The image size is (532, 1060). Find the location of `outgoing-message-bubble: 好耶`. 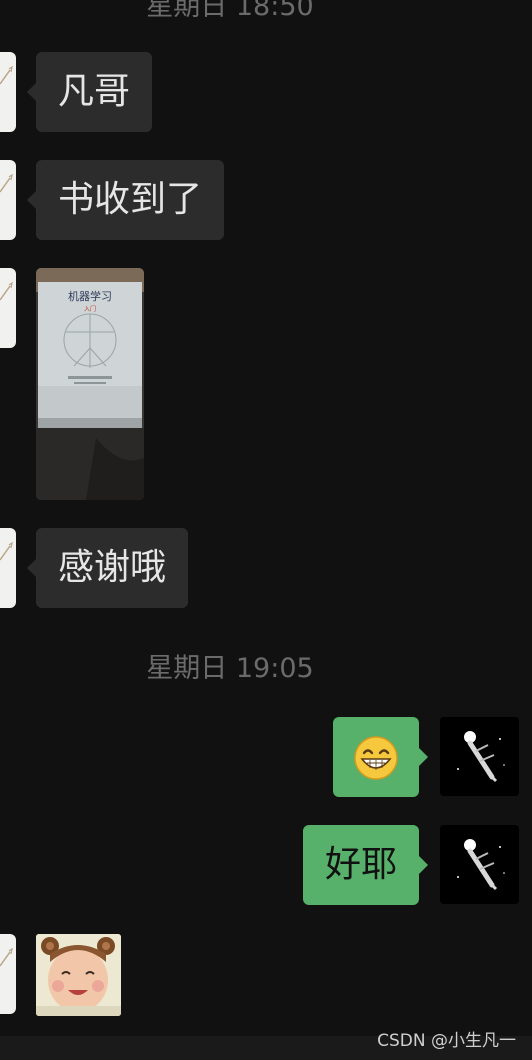

outgoing-message-bubble: 好耶 is located at coordinates (365, 865).